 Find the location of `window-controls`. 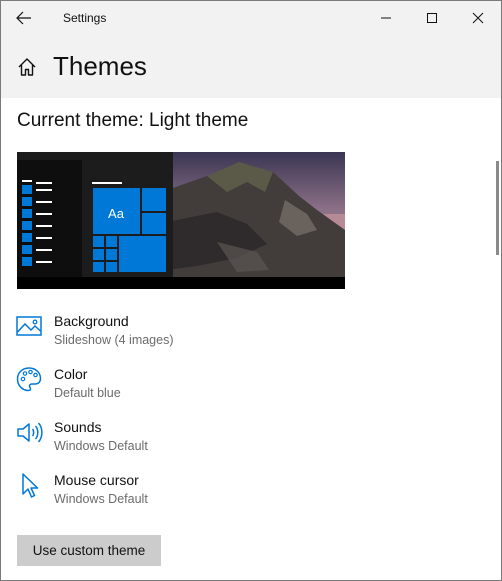

window-controls is located at coordinates (432, 18).